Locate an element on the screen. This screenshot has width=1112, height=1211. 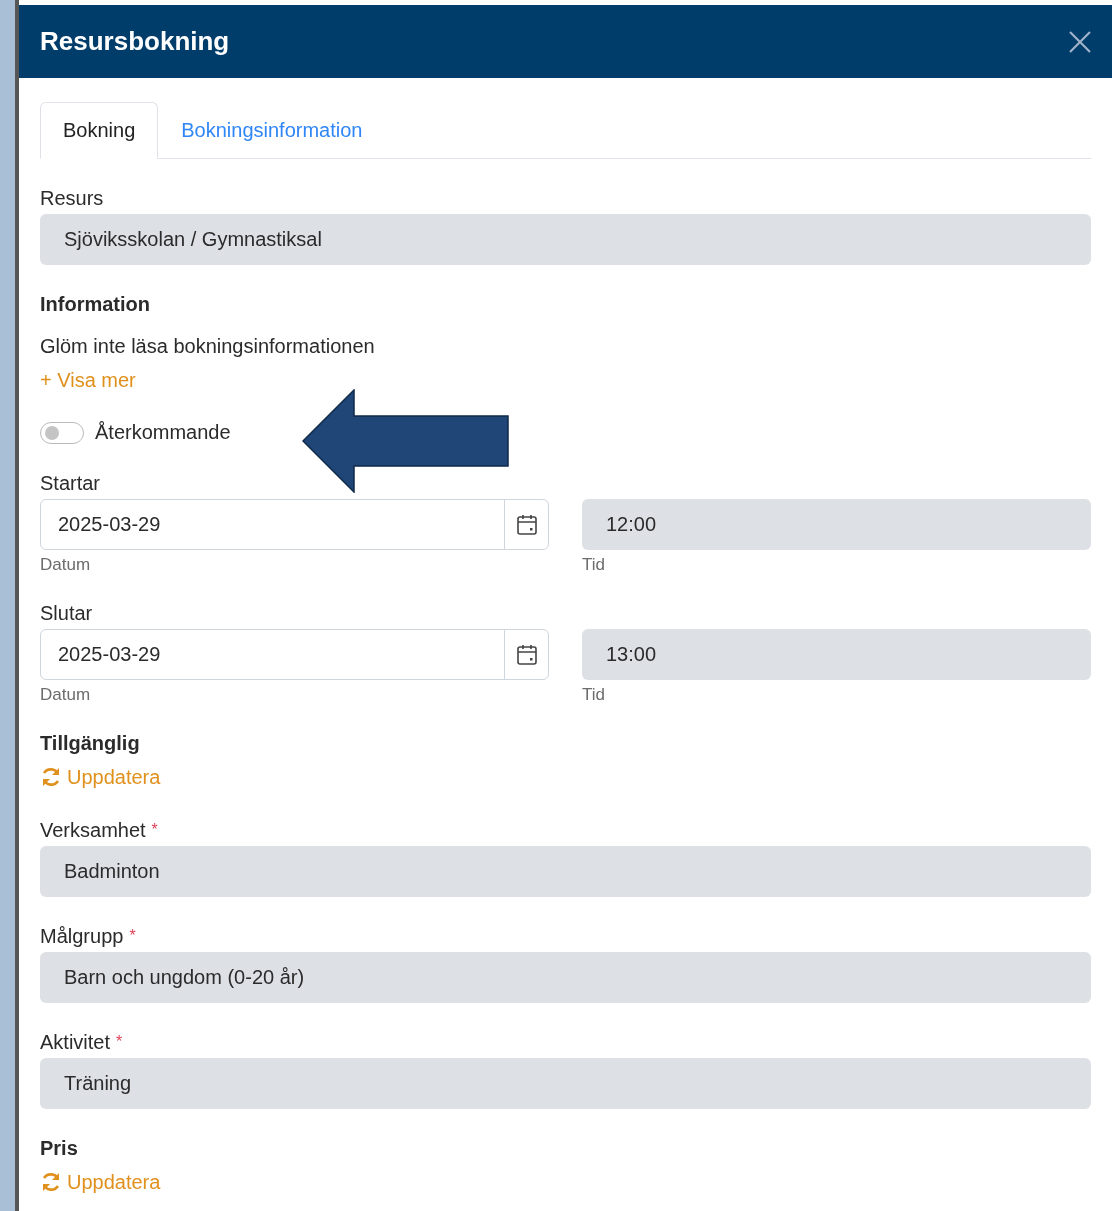
close-icon is located at coordinates (1080, 41).